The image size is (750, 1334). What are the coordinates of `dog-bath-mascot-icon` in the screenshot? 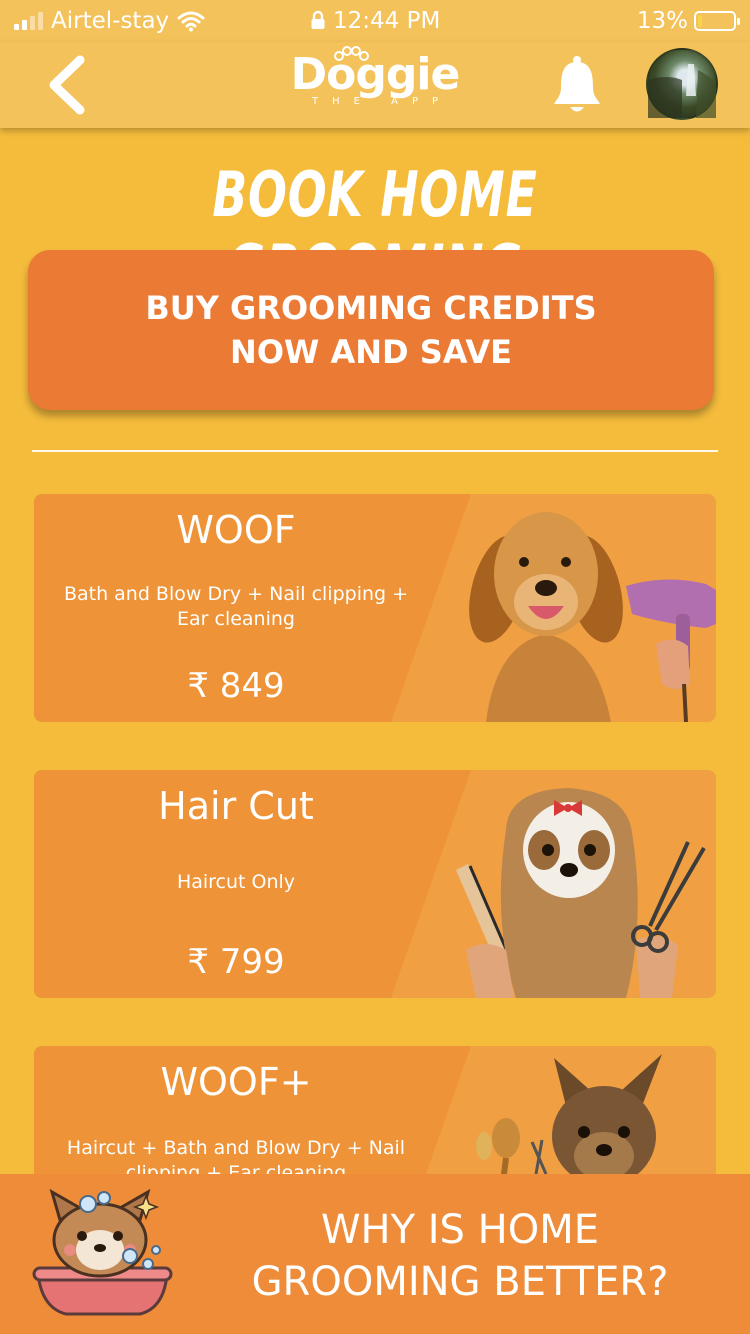 It's located at (102, 1252).